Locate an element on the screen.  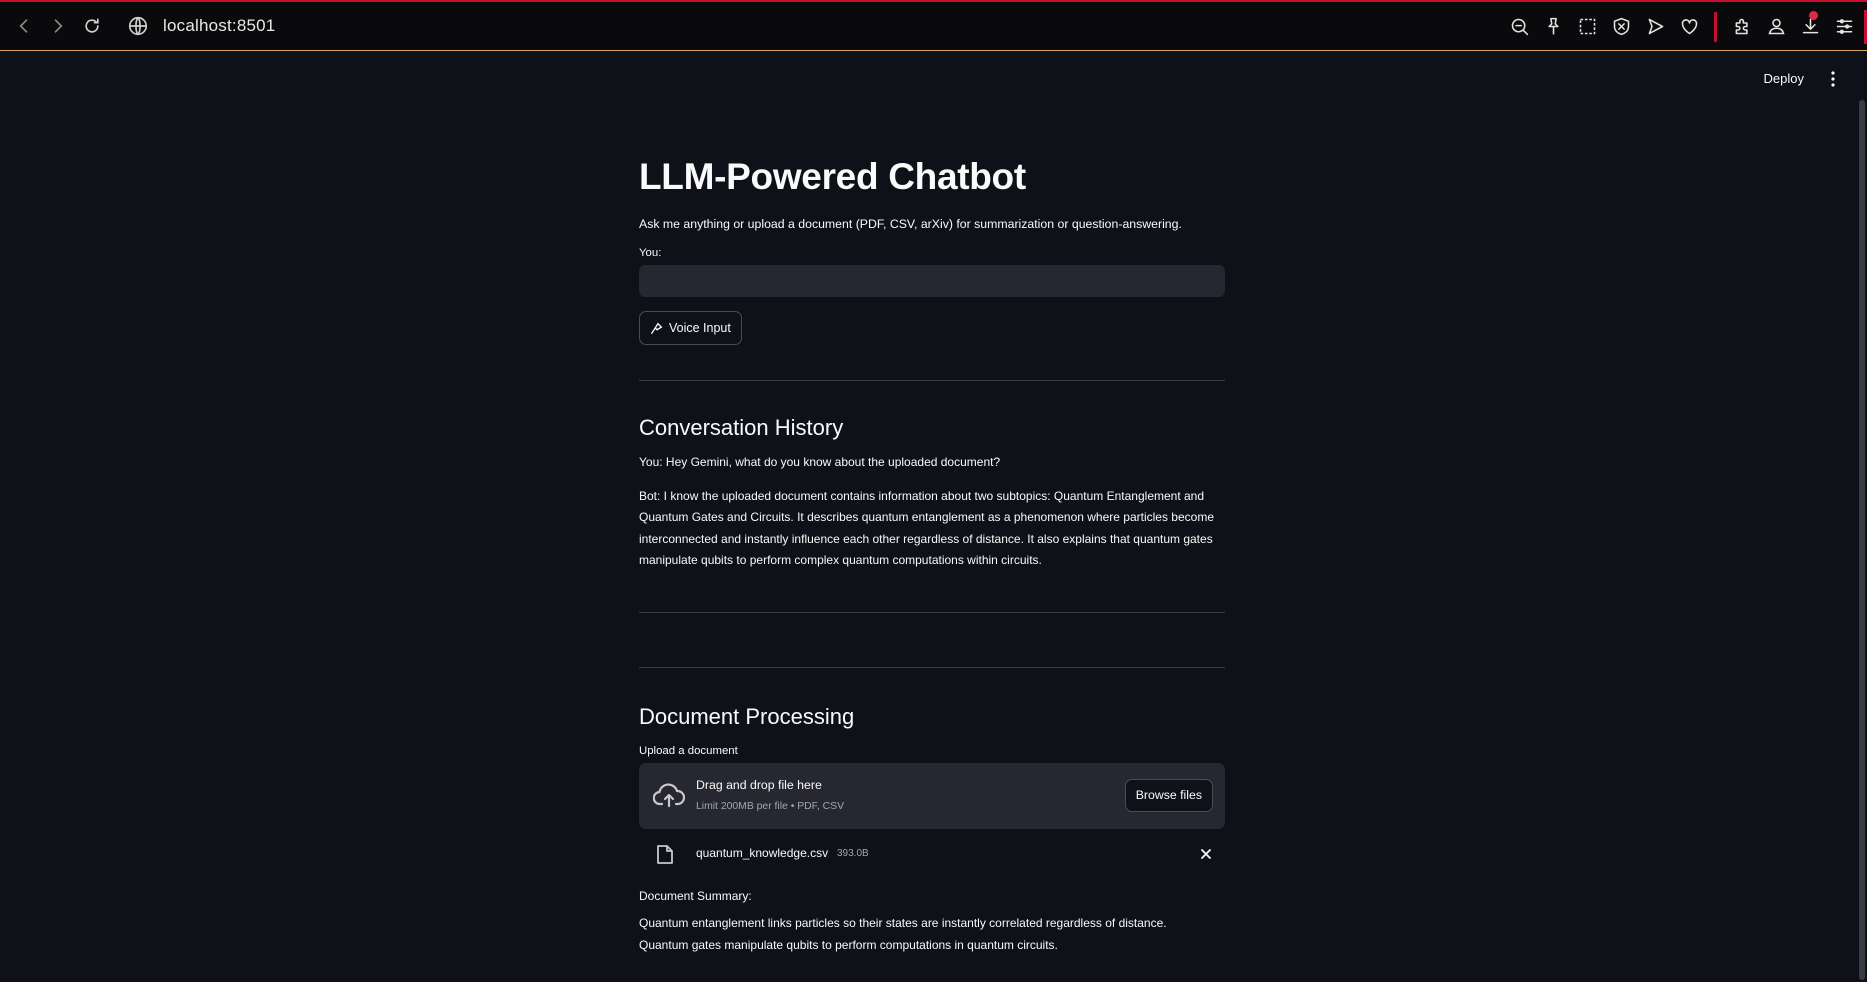
address-bar: localhost:8501 is located at coordinates (201, 26).